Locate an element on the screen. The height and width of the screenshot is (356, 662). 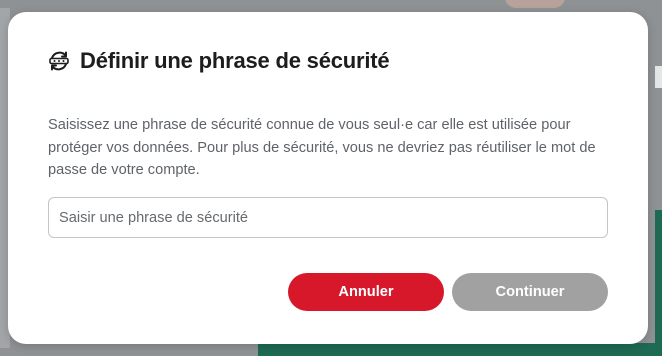
dialog-title: Définir une phrase de sécurité is located at coordinates (235, 60).